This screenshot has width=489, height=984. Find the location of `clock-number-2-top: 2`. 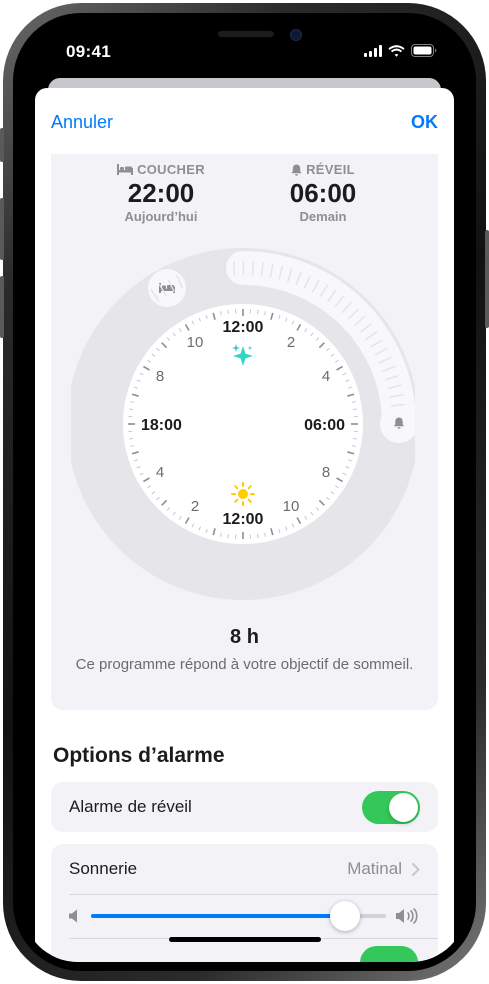

clock-number-2-top: 2 is located at coordinates (291, 342).